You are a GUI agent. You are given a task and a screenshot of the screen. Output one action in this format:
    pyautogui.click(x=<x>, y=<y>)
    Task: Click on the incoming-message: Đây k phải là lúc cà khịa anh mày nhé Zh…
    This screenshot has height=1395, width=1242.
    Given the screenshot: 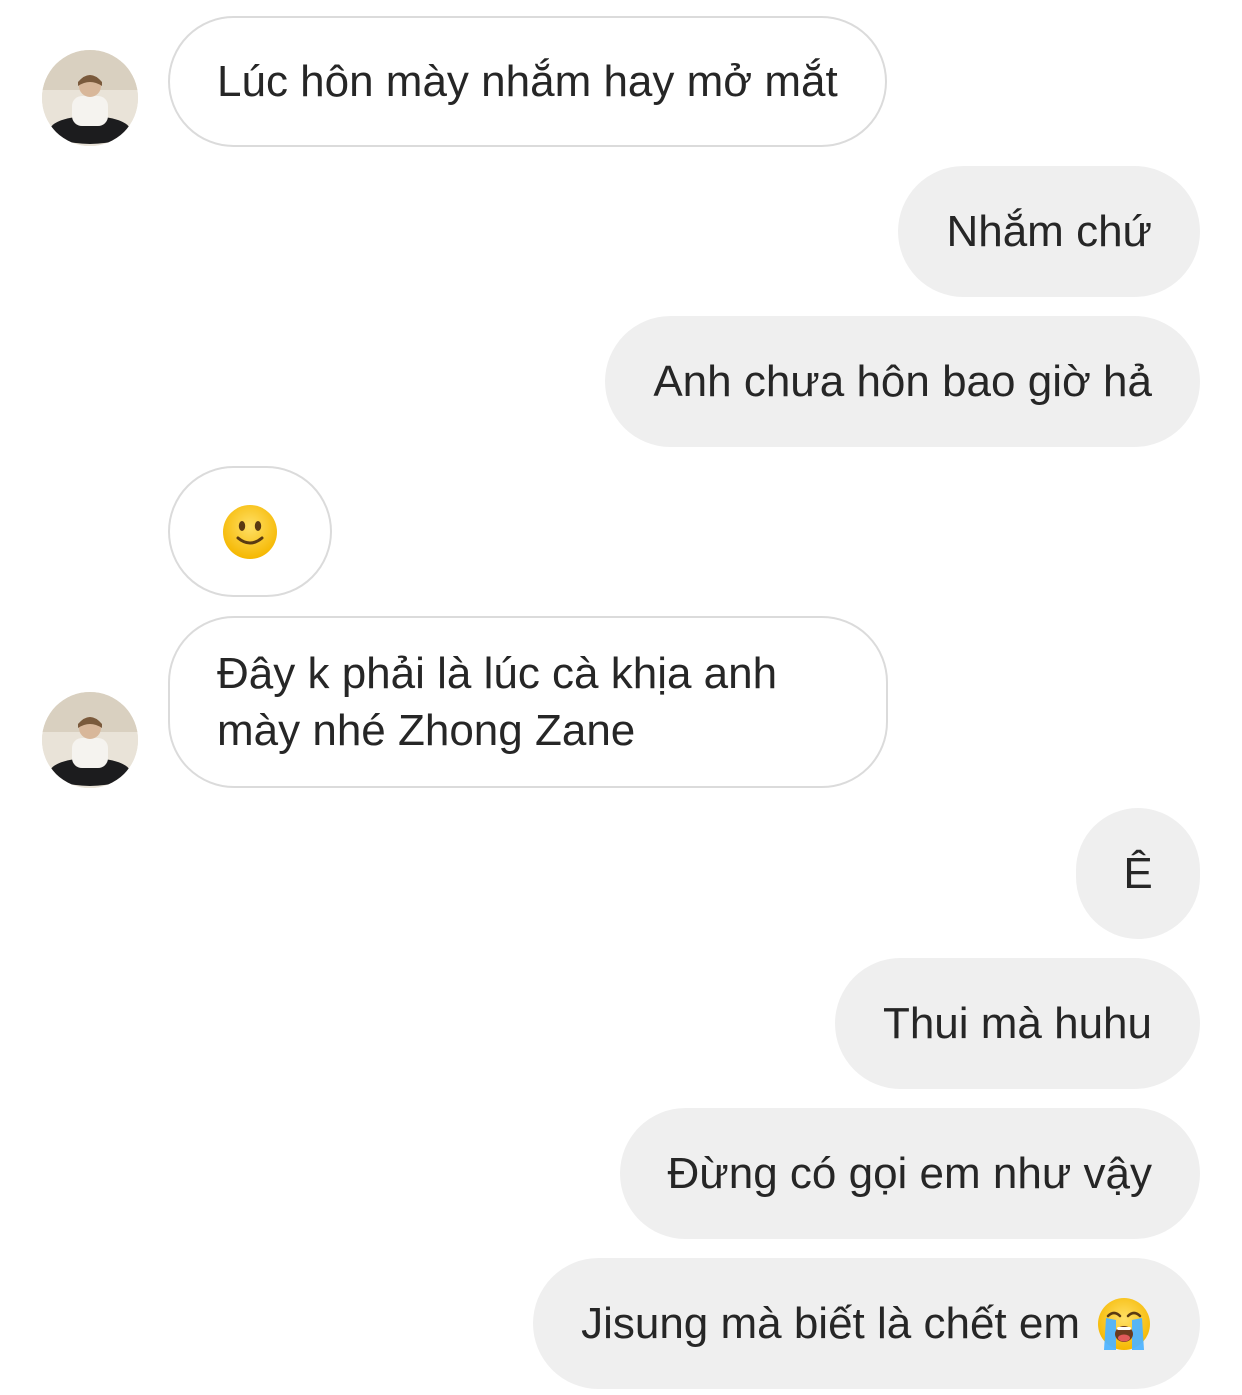 What is the action you would take?
    pyautogui.click(x=528, y=702)
    